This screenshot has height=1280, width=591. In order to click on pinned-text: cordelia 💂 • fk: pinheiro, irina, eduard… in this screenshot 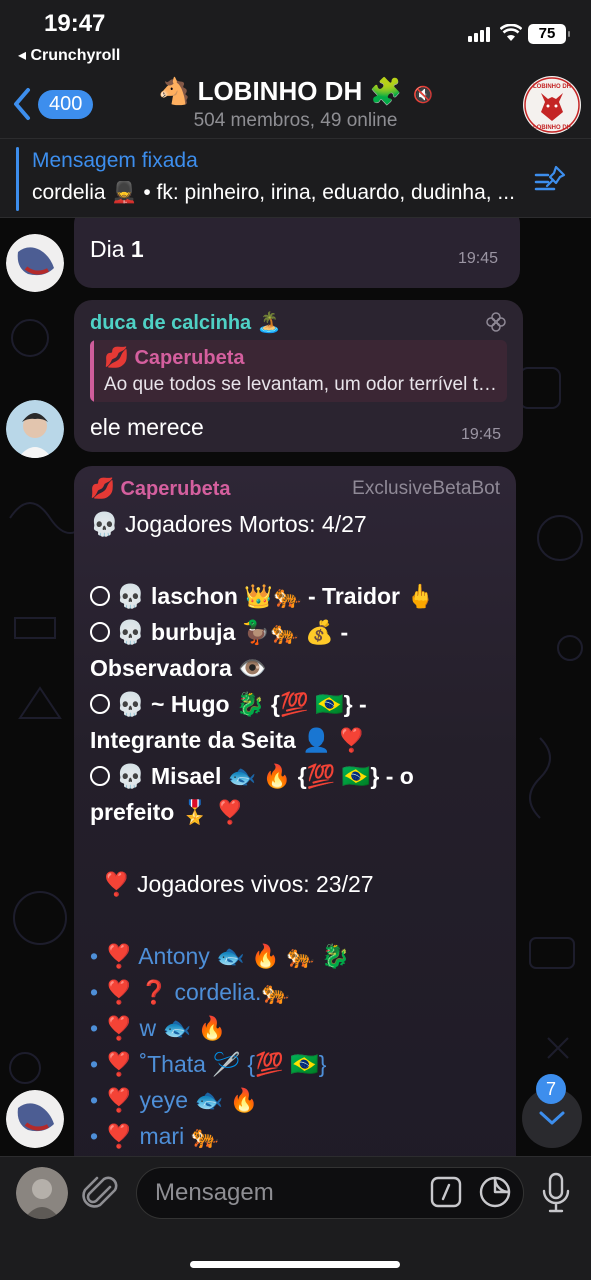, I will do `click(273, 192)`.